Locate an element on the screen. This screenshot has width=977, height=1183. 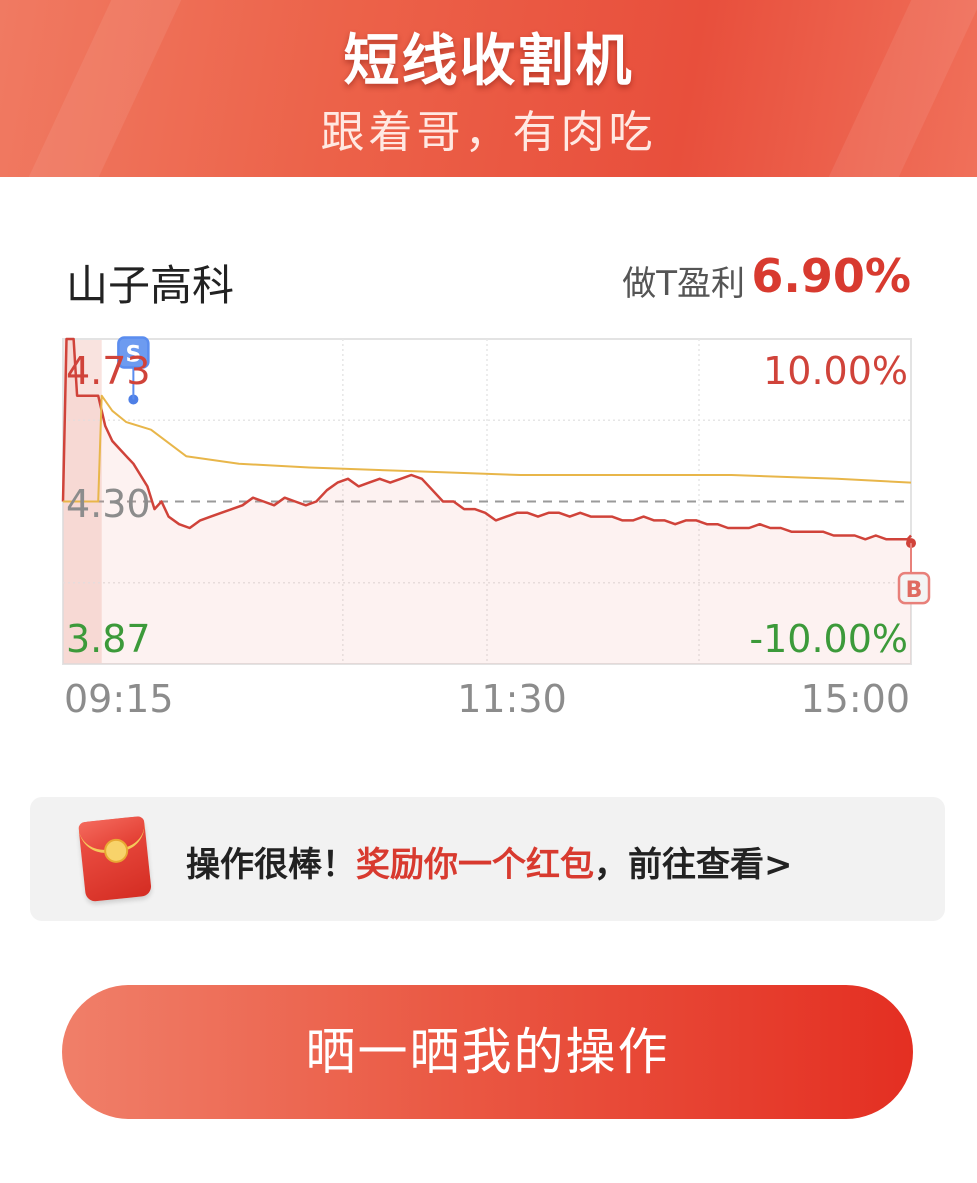
buy-marker-label: B is located at coordinates (914, 590).